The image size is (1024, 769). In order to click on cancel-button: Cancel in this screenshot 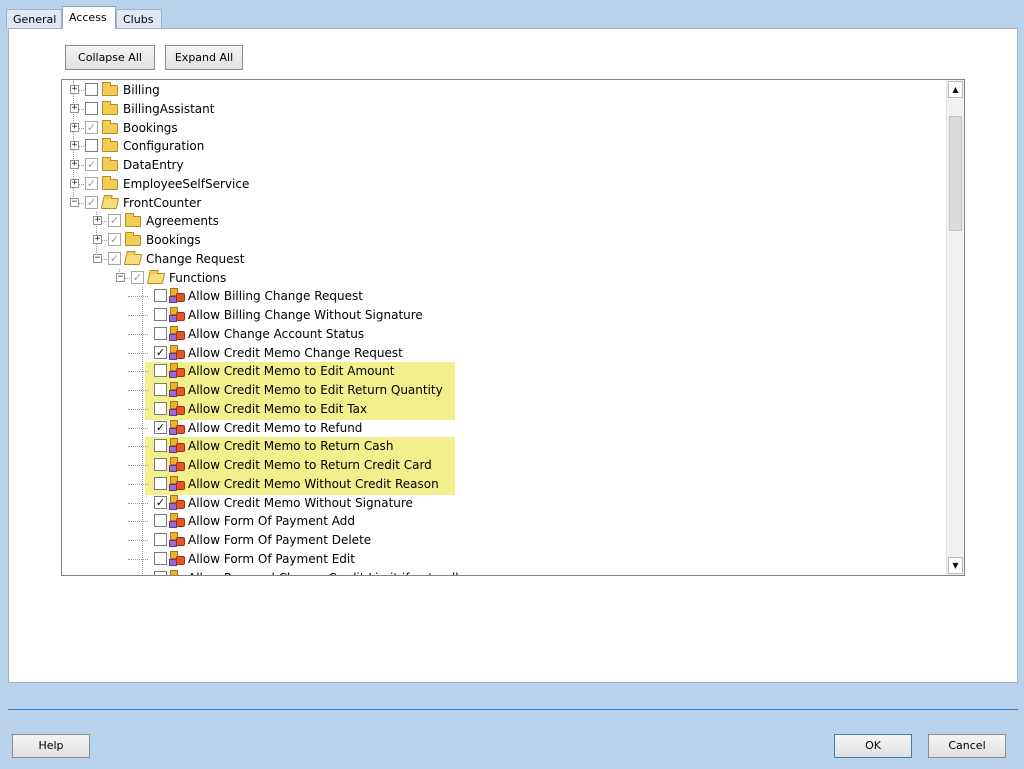, I will do `click(967, 746)`.